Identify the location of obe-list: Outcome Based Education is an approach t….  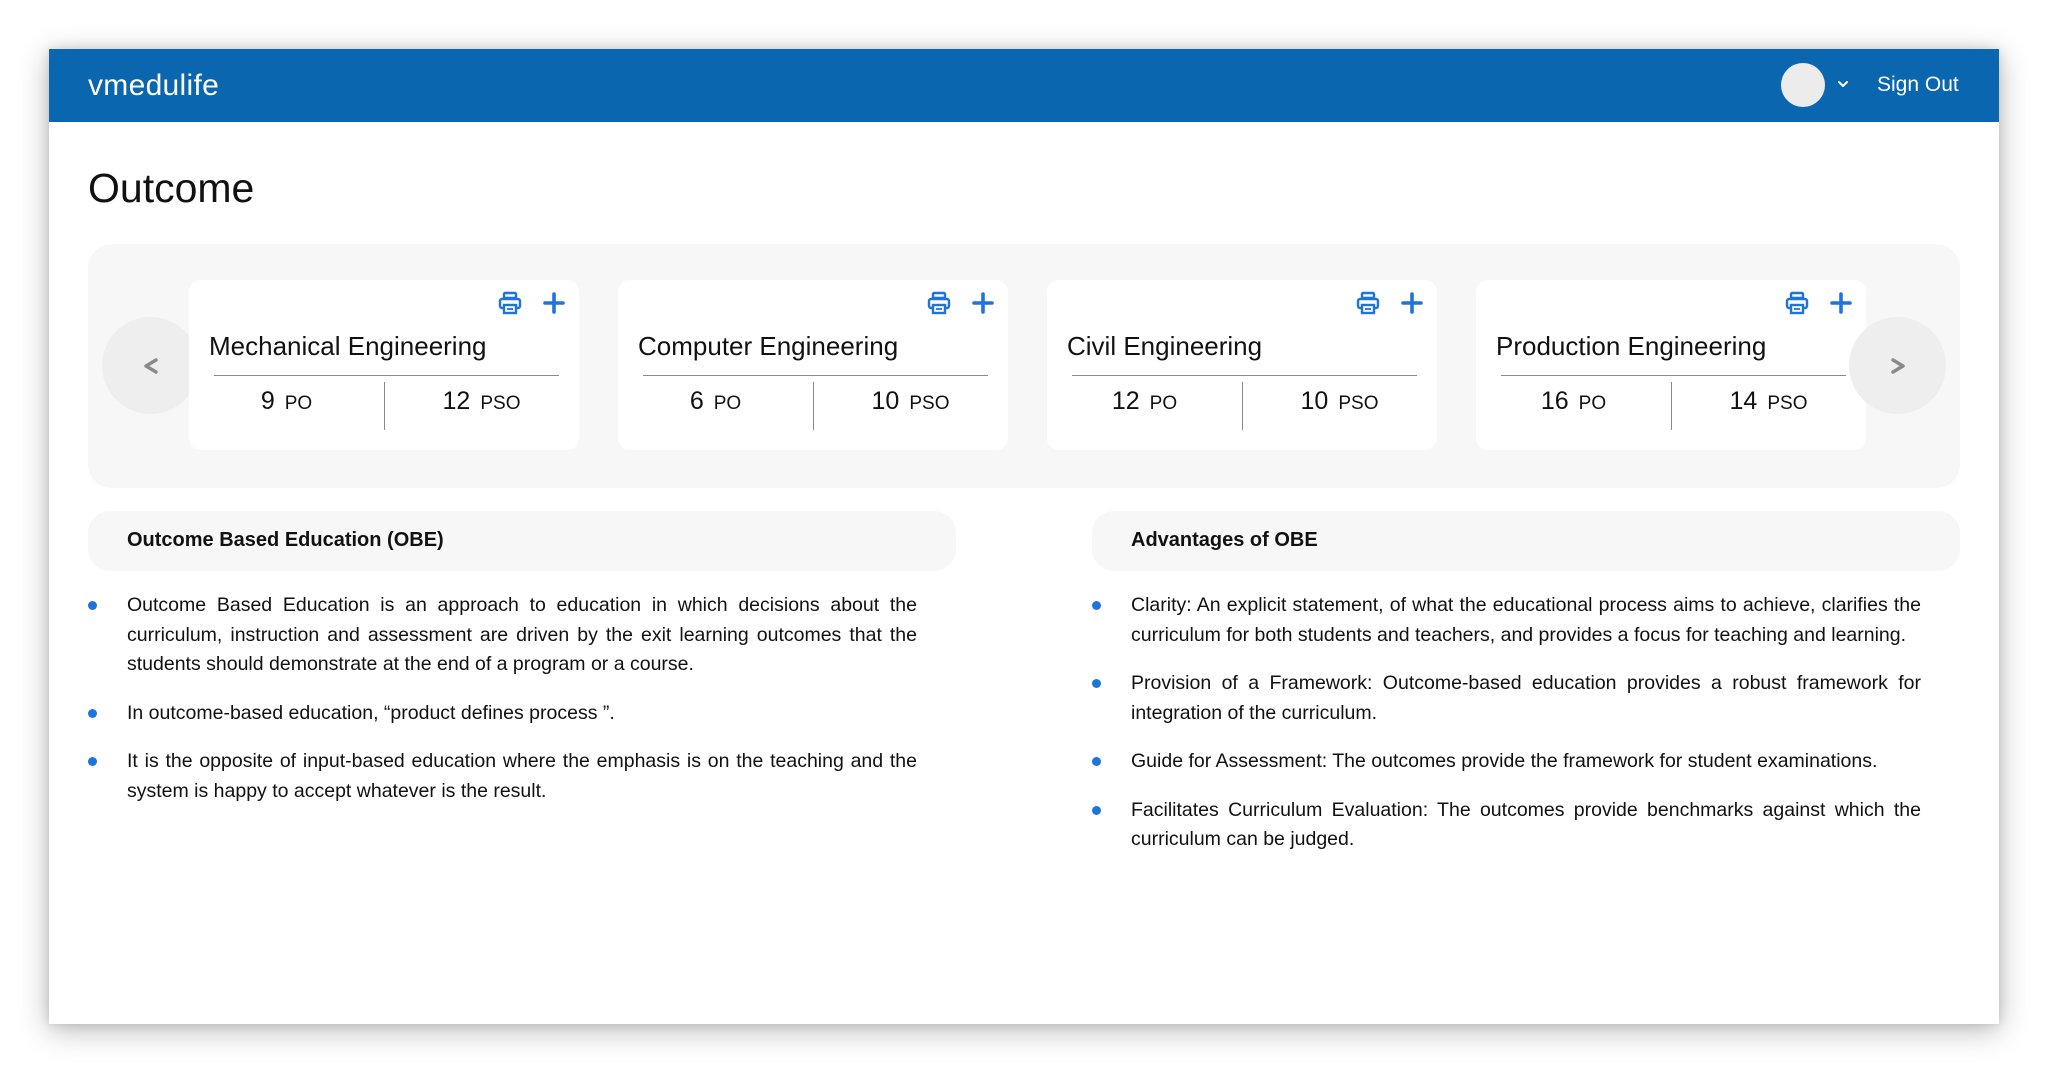
(502, 708).